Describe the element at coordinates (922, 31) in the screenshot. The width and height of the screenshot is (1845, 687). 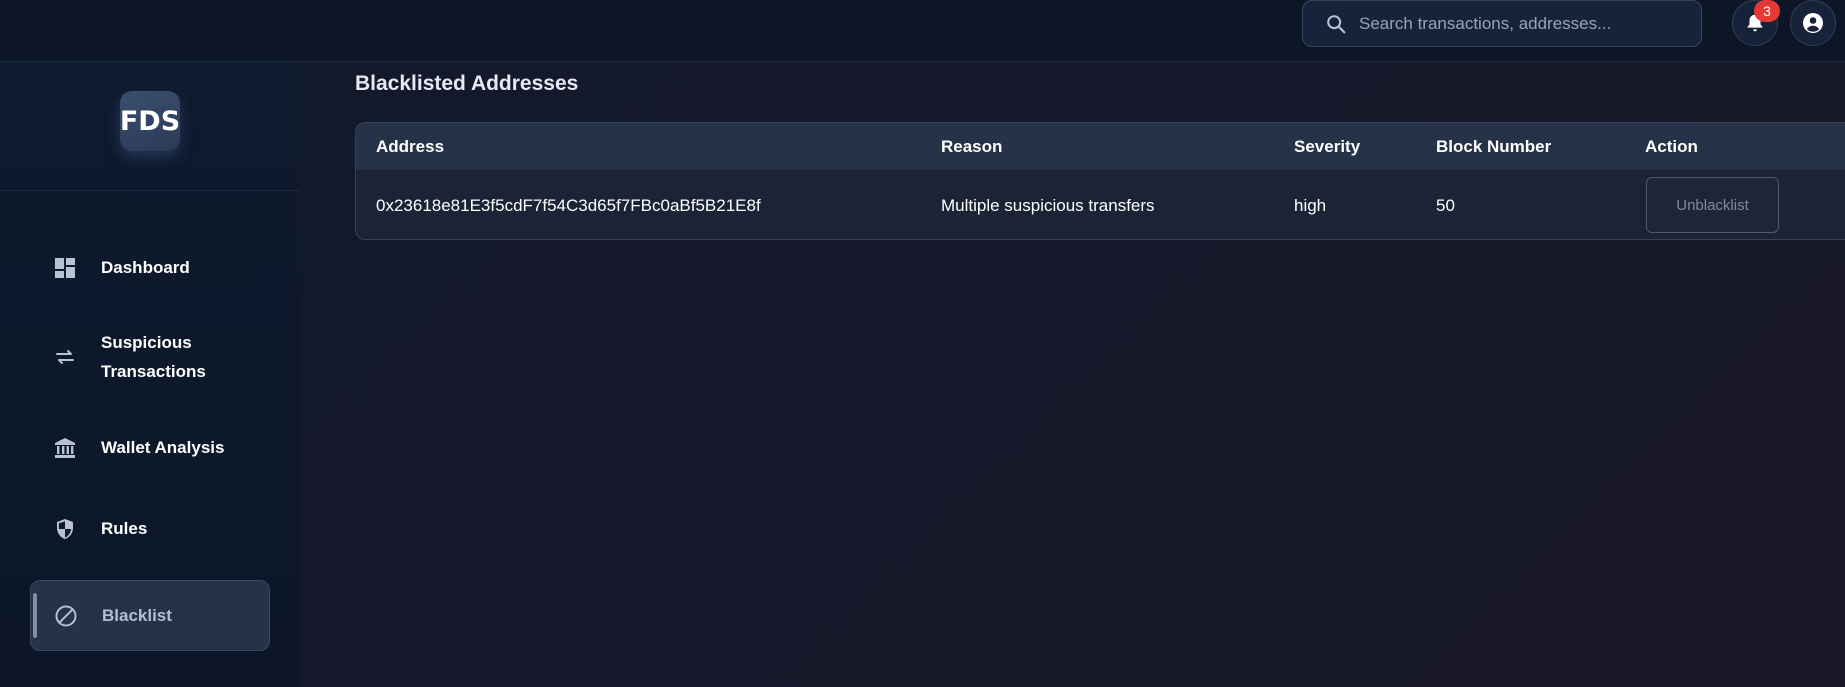
I see `top-bar: 3` at that location.